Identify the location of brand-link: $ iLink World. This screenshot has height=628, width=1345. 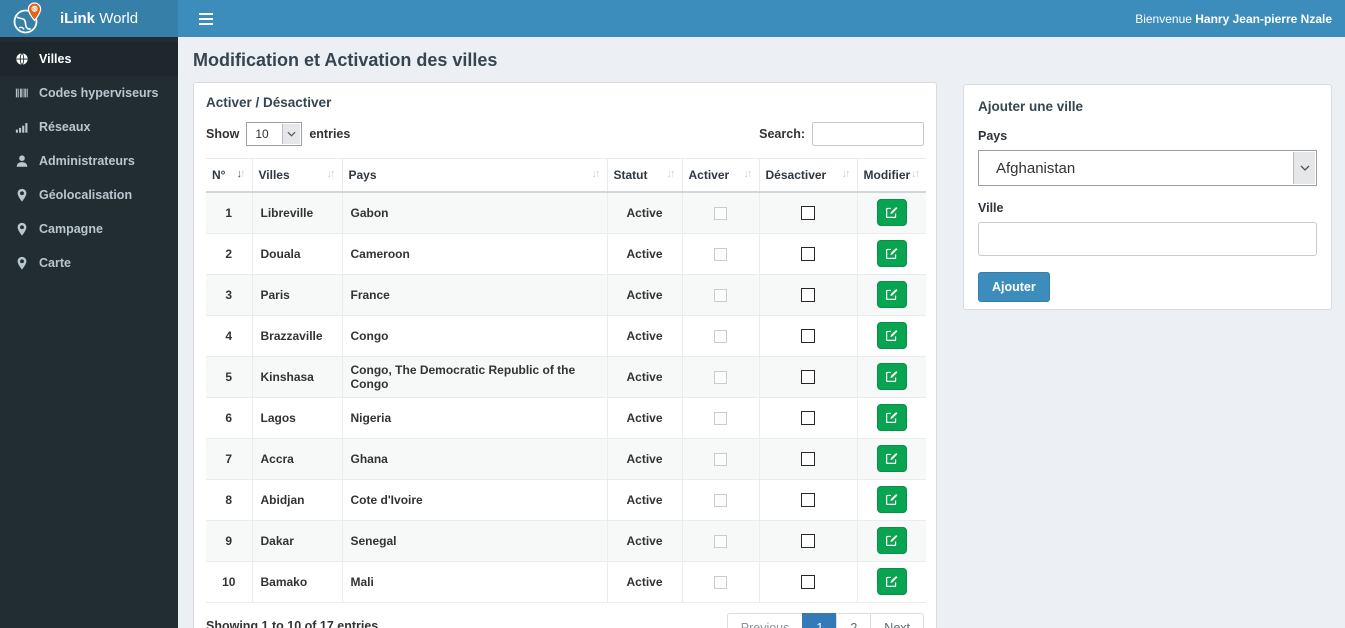
(89, 18).